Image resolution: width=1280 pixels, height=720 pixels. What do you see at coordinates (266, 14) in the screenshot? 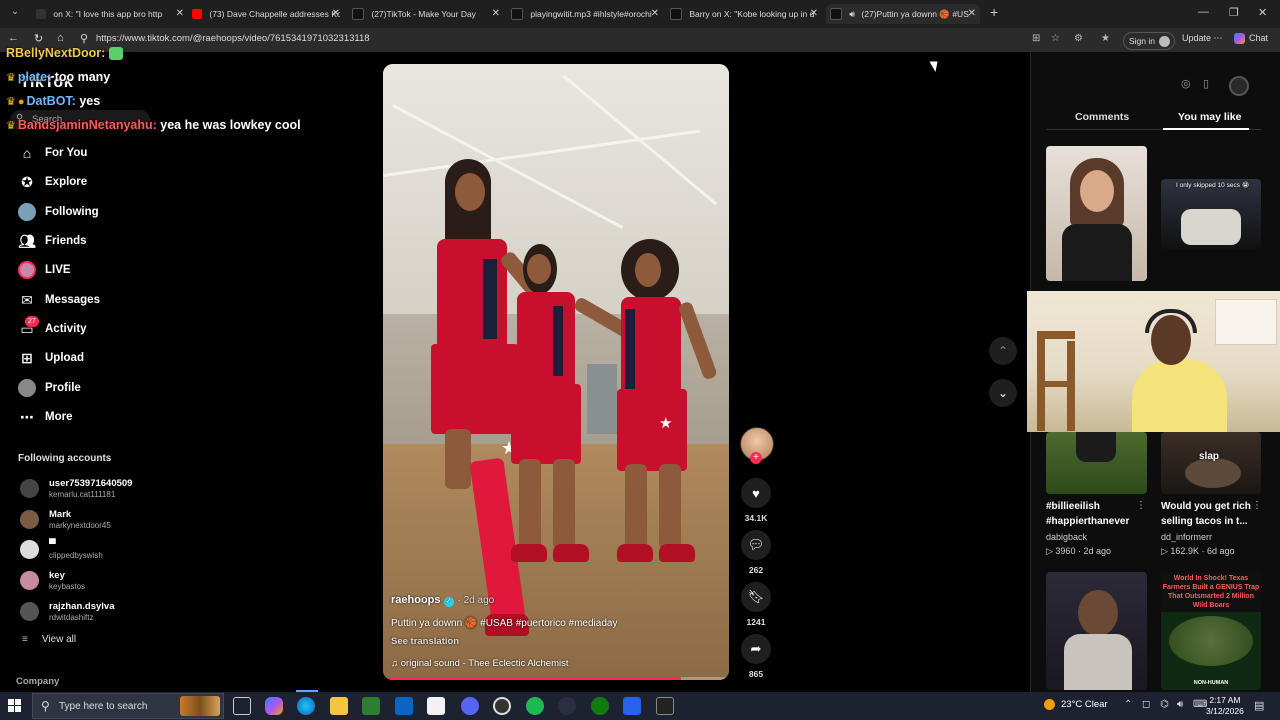
I see `browser-tab: (73) Dave Chappelle addresses Ko ✕` at bounding box center [266, 14].